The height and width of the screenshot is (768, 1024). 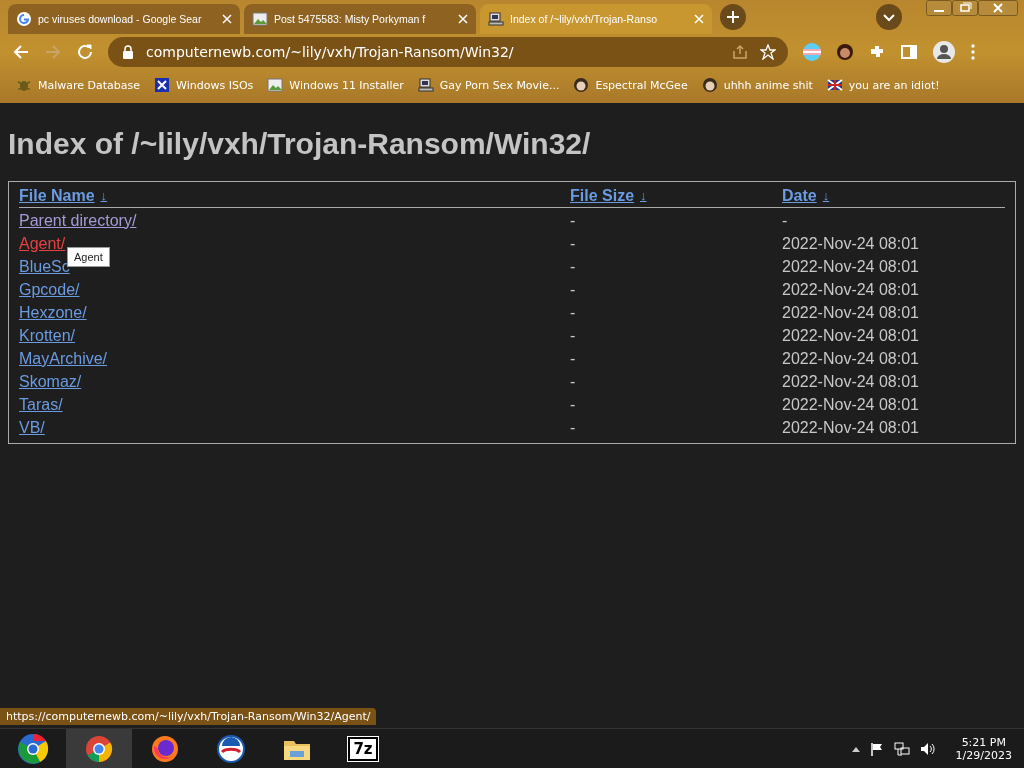 What do you see at coordinates (785, 220) in the screenshot?
I see `file-date: -` at bounding box center [785, 220].